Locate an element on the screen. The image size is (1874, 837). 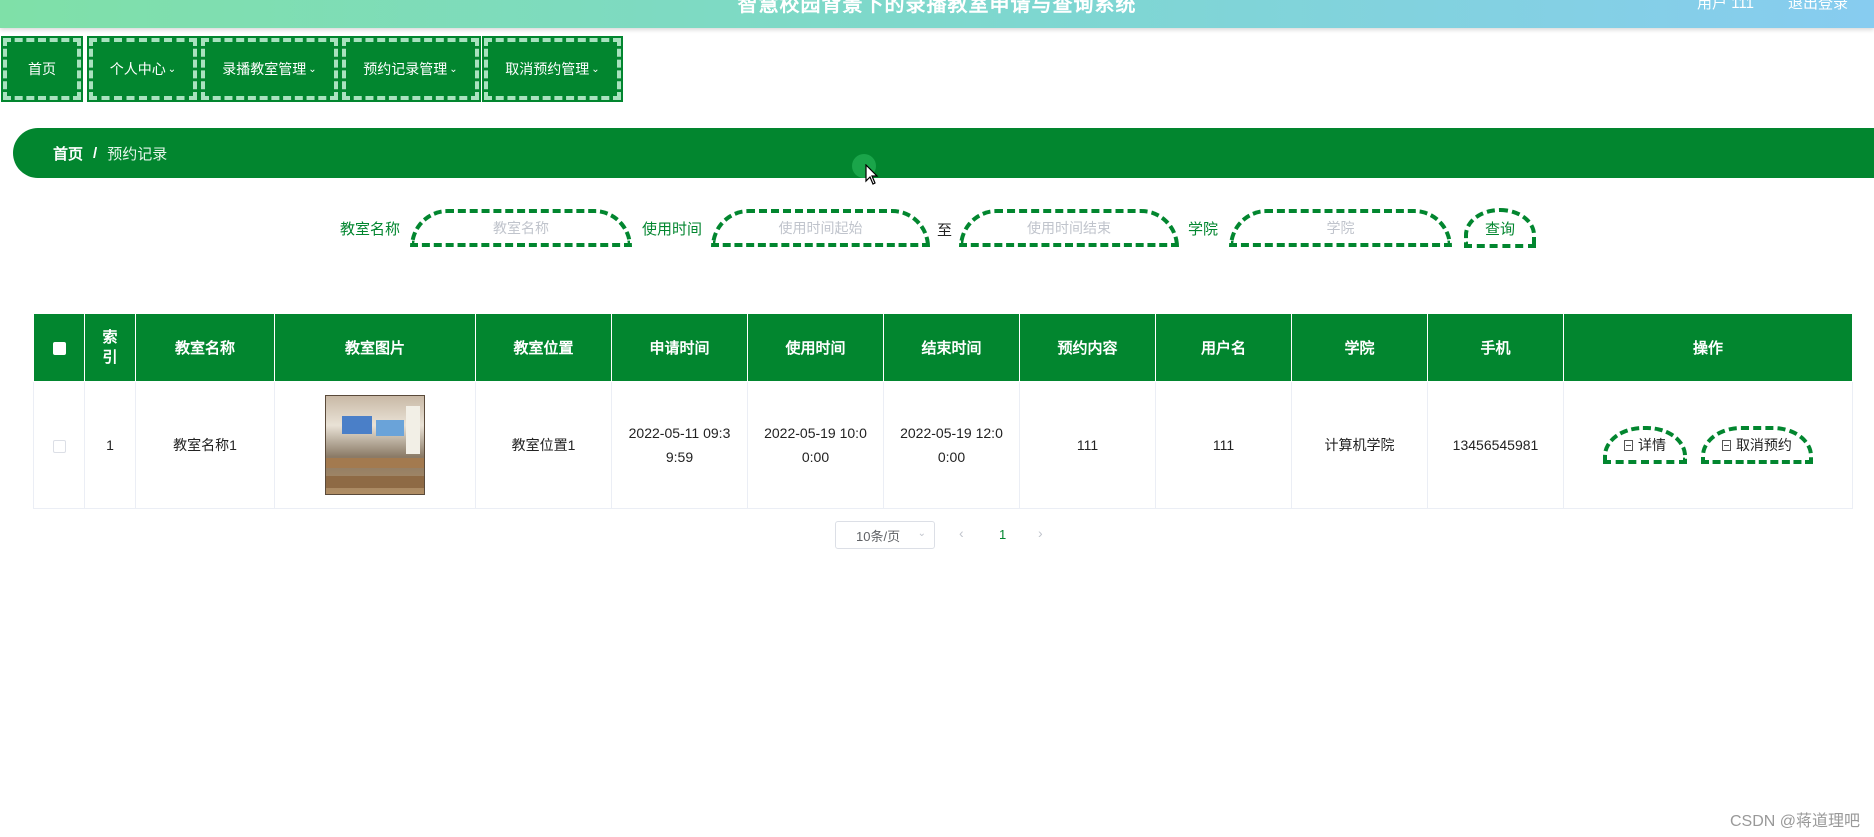
cell-use-time: 2022-05-19 10:00:00 is located at coordinates (815, 445).